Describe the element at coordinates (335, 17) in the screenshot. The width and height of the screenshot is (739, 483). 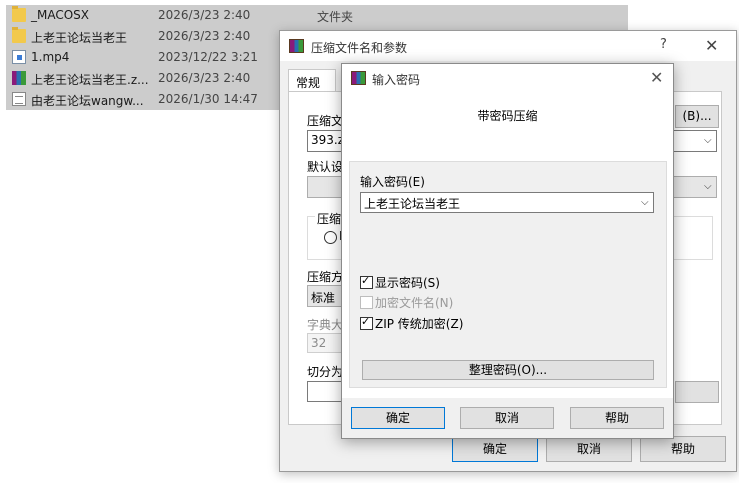
I see `file-type: 文件夹` at that location.